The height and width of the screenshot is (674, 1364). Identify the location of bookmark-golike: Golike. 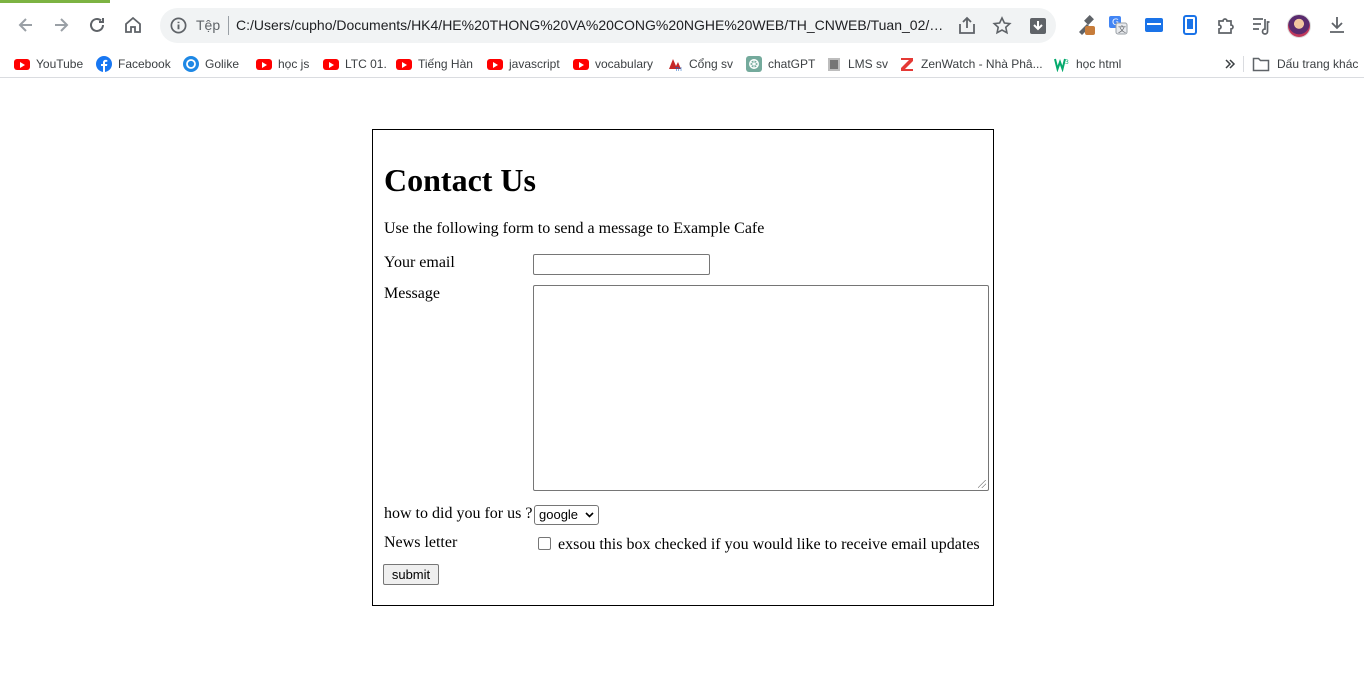
(211, 64).